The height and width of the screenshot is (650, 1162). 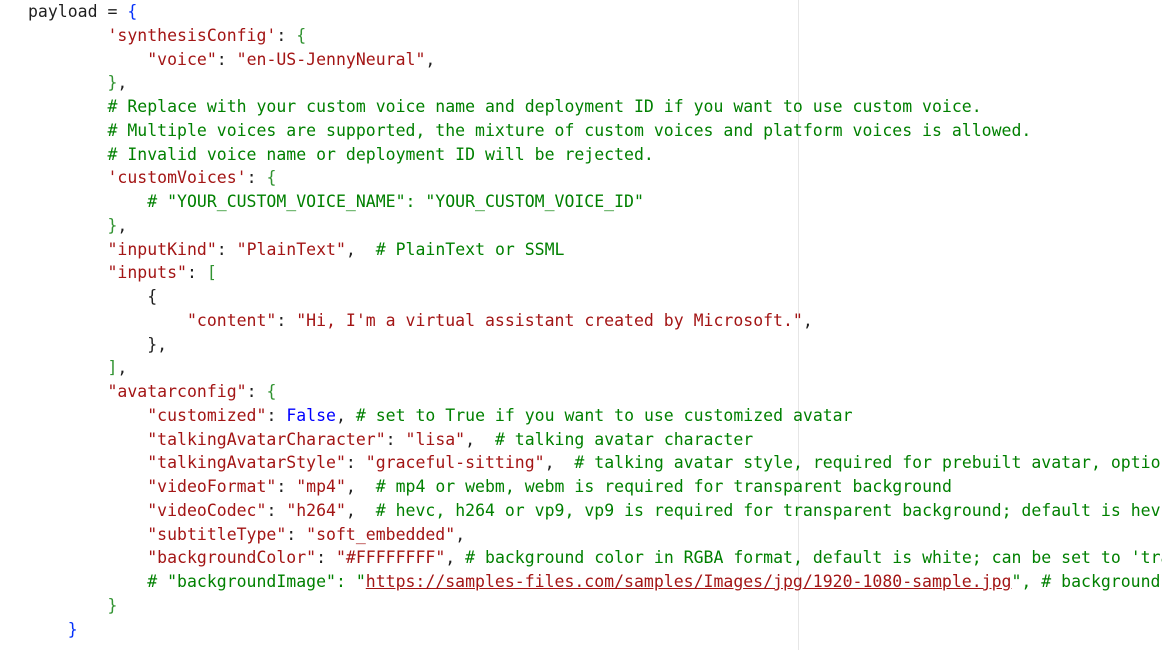 What do you see at coordinates (595, 630) in the screenshot?
I see `code-line: }` at bounding box center [595, 630].